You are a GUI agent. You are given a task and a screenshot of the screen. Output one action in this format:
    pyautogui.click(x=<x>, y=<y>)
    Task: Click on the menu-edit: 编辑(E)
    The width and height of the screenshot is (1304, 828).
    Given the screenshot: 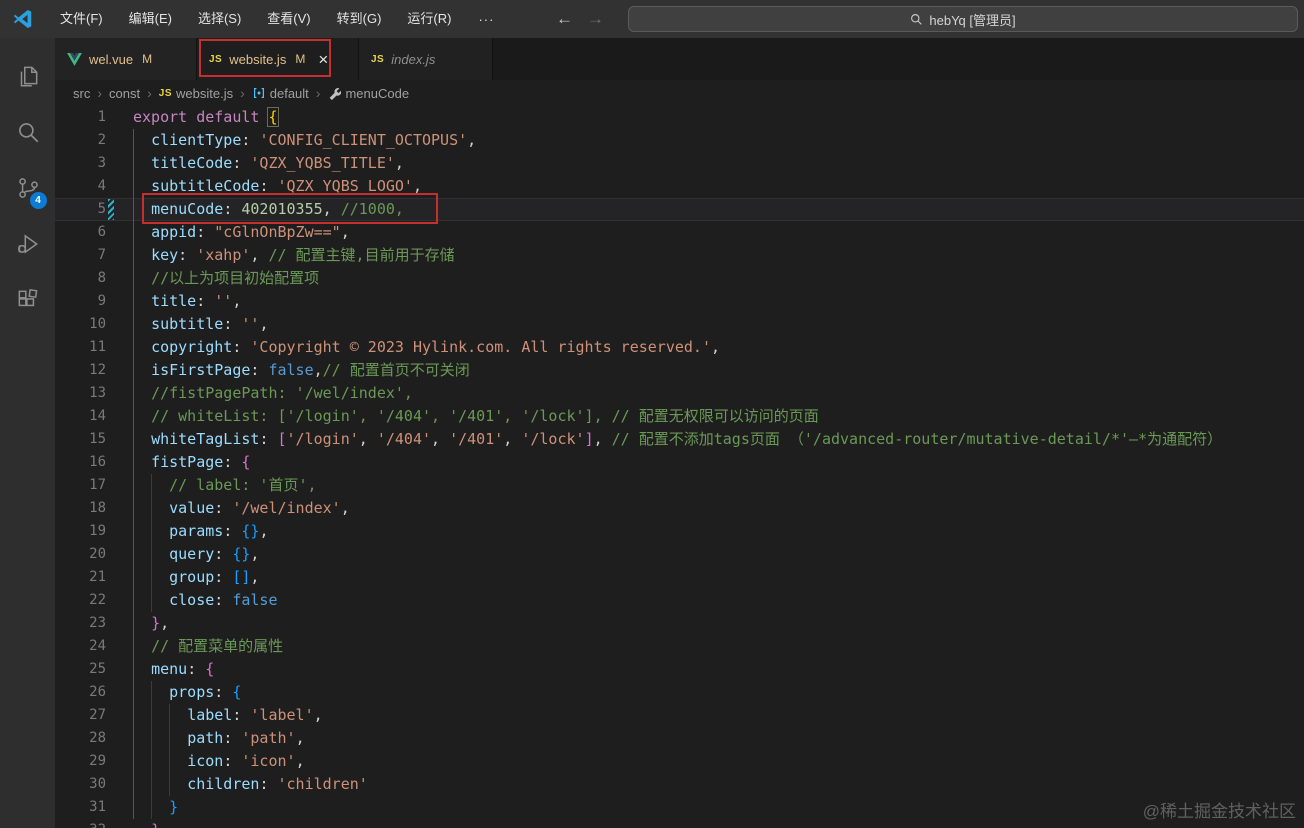 What is the action you would take?
    pyautogui.click(x=150, y=19)
    